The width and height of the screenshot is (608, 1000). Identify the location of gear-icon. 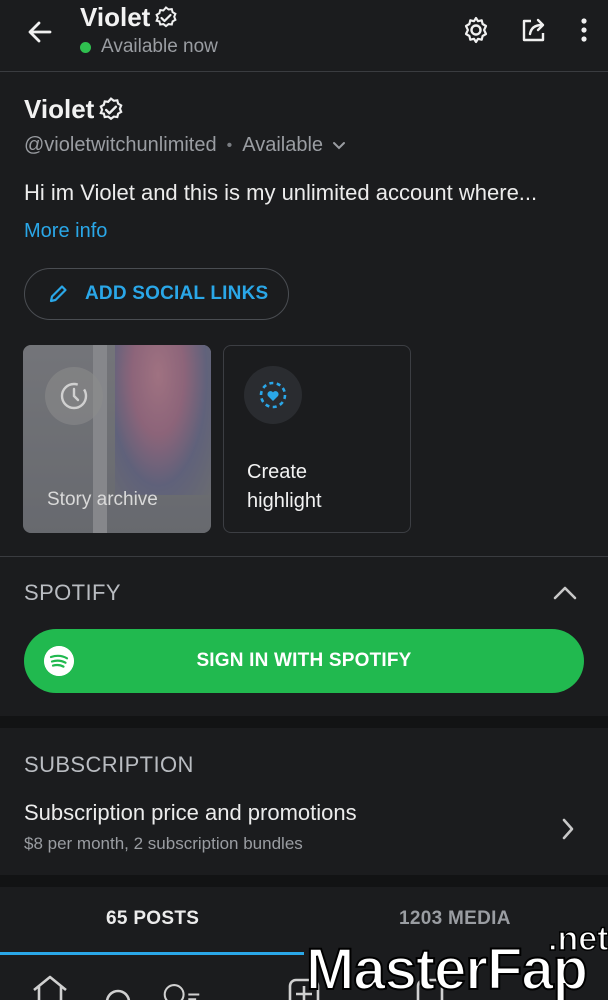
(476, 30).